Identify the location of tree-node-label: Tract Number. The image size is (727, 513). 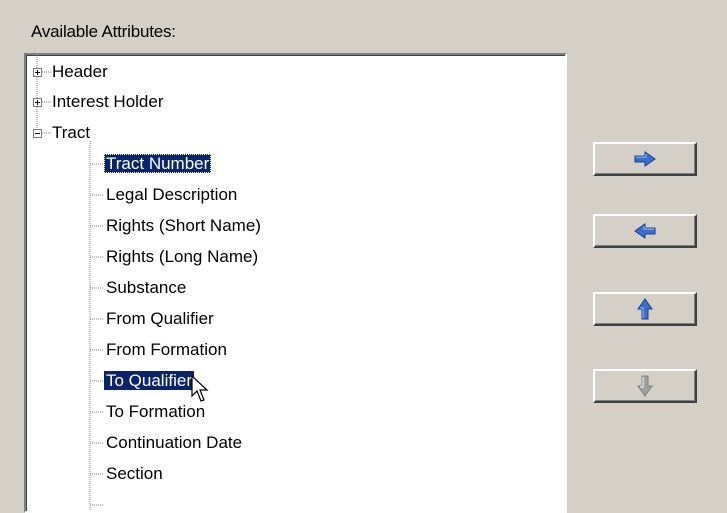
(158, 163).